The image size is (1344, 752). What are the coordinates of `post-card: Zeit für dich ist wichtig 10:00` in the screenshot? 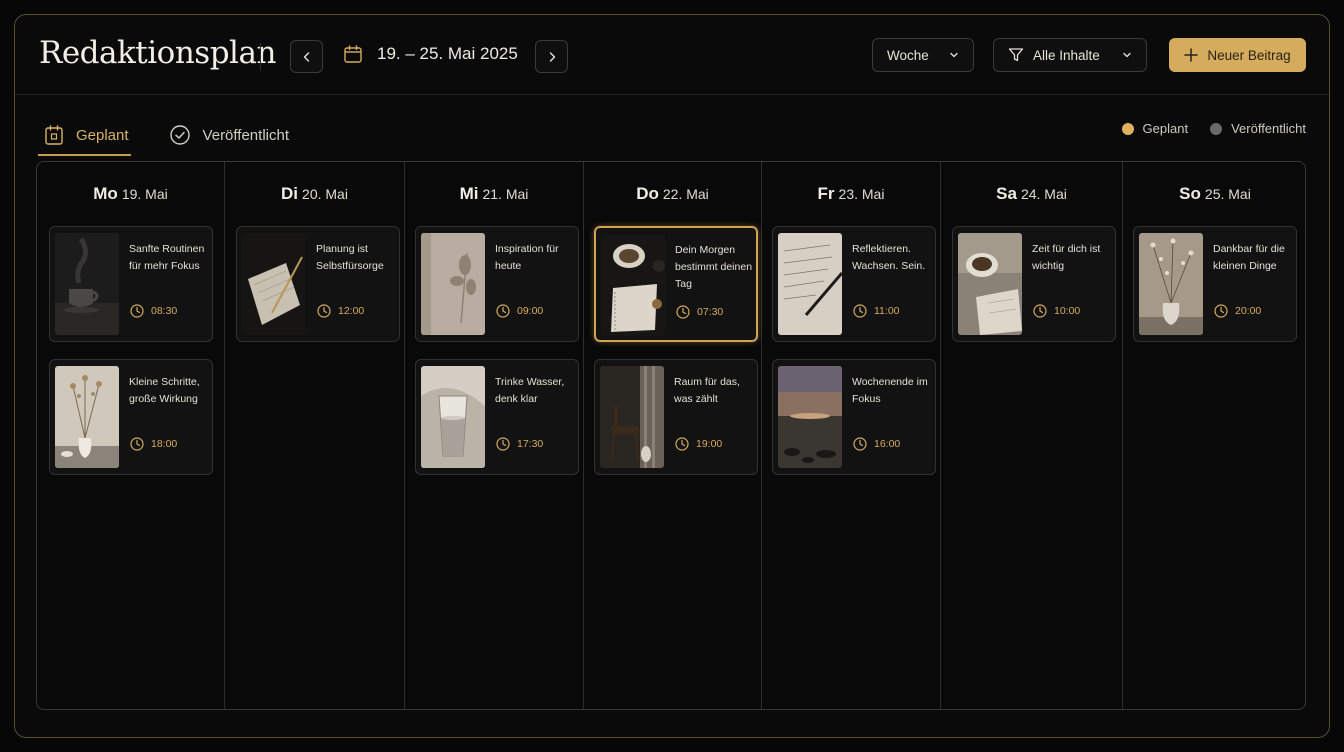 It's located at (1034, 284).